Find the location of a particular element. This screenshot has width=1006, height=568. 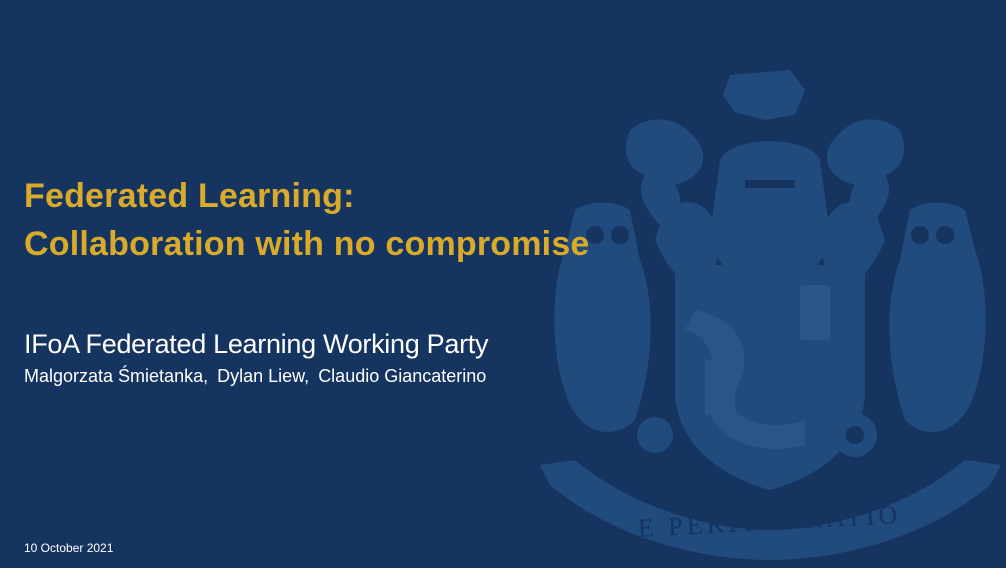

working-party-name: IFoA Federated Learning Working Party is located at coordinates (256, 344).